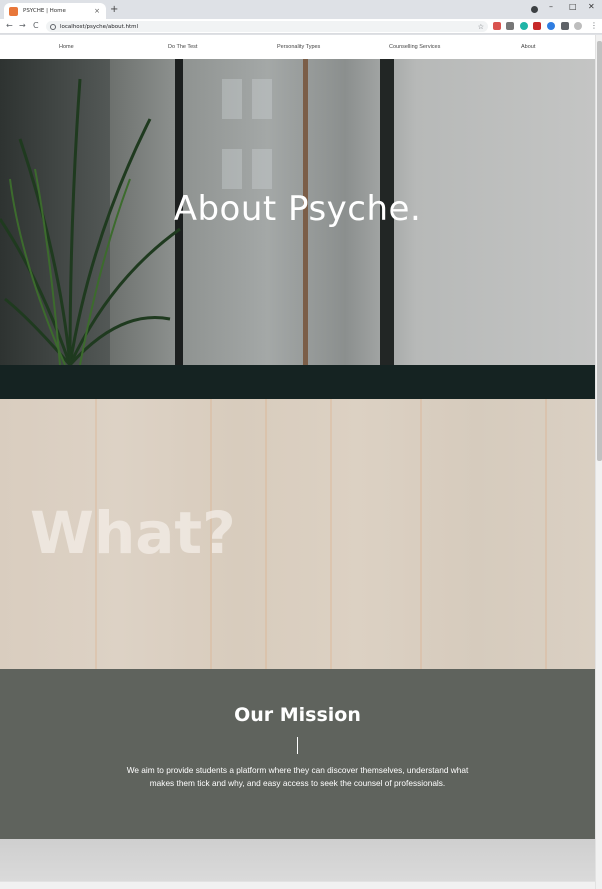 The height and width of the screenshot is (889, 602). I want to click on tab-close-icon: ×, so click(97, 11).